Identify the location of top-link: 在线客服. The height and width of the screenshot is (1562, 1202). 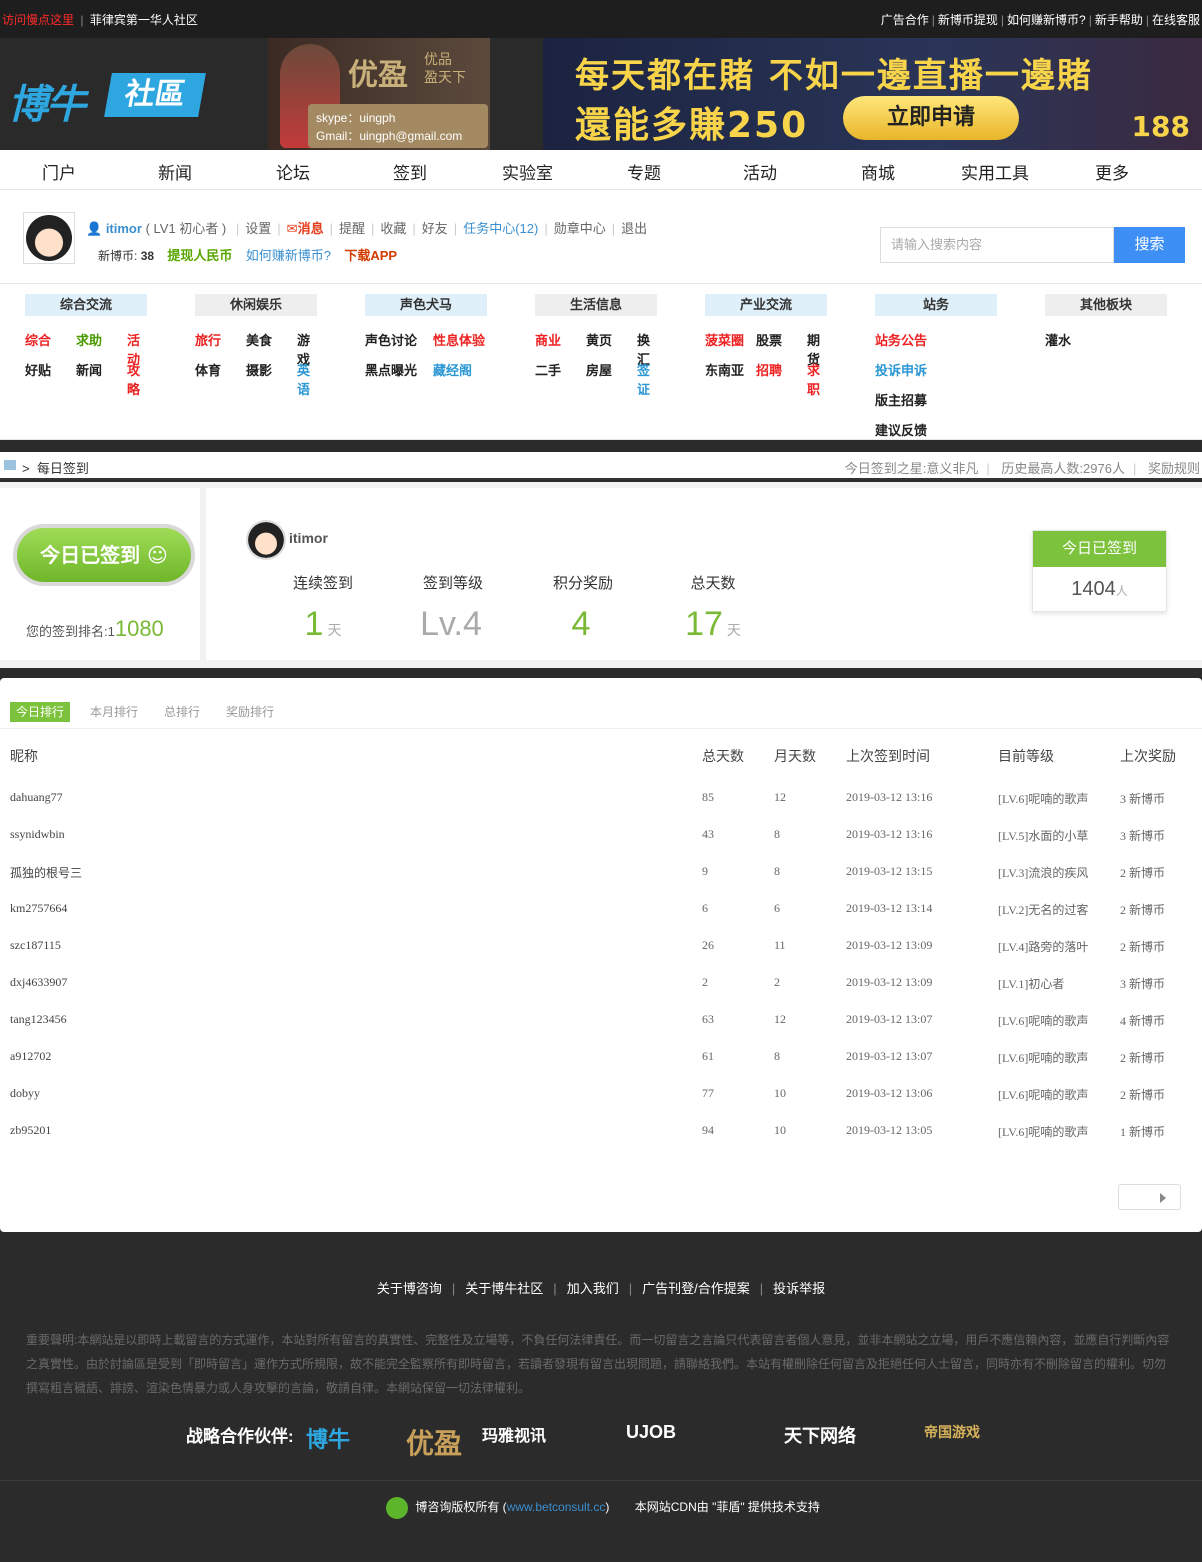
(1176, 20).